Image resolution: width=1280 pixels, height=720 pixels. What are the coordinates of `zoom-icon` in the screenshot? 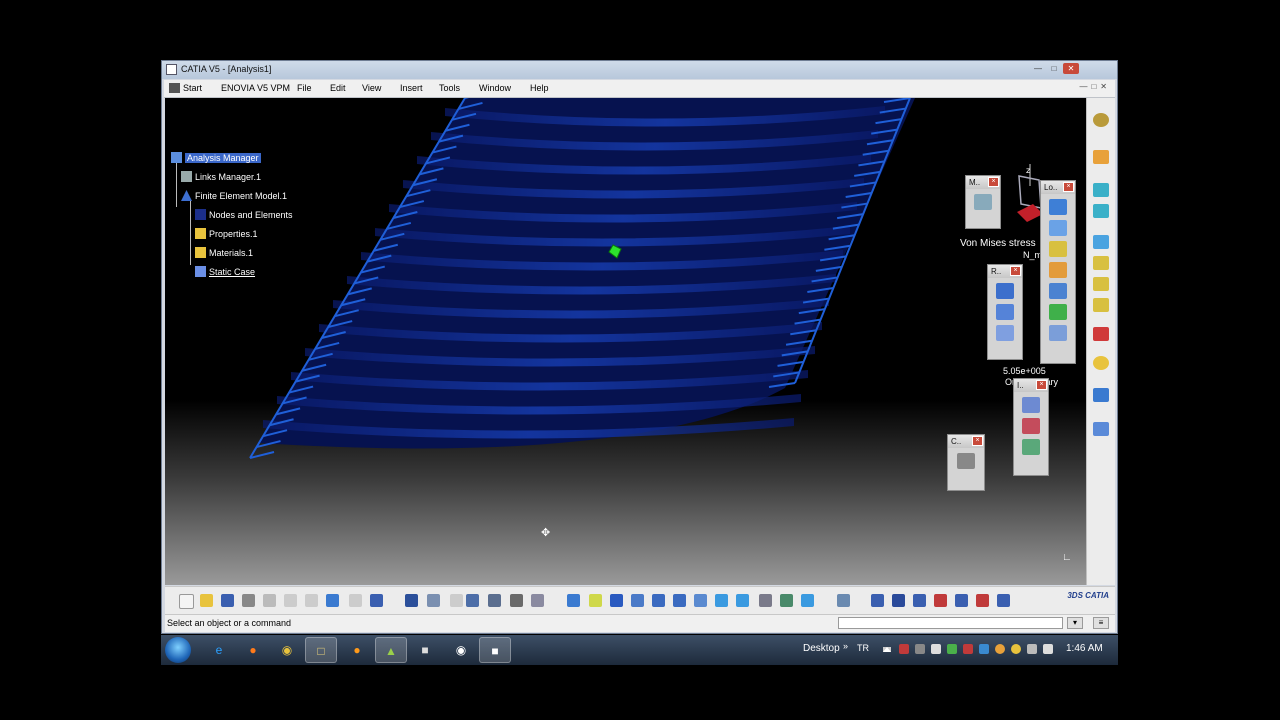 It's located at (1101, 395).